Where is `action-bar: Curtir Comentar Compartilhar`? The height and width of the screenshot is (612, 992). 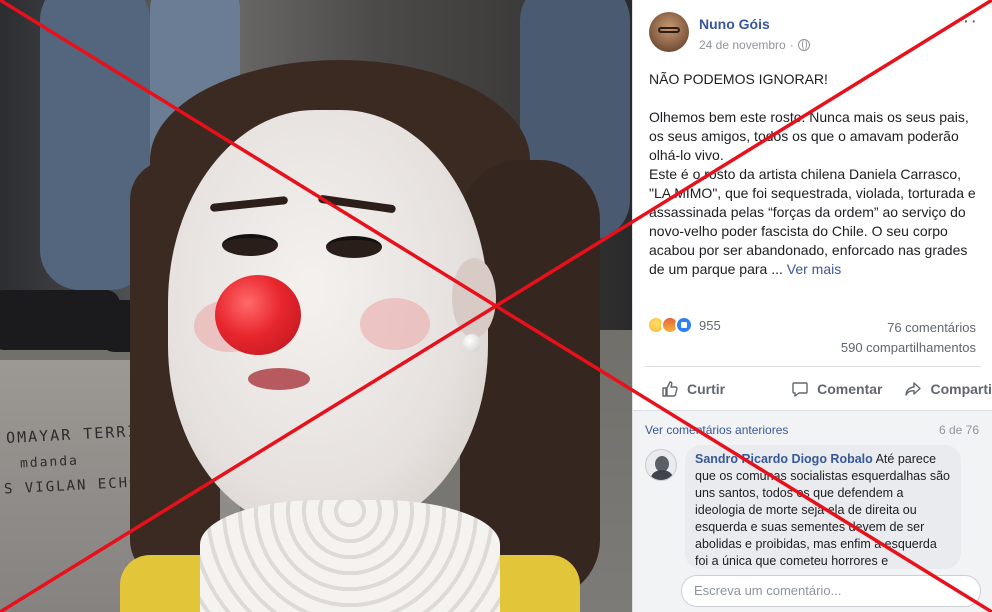
action-bar: Curtir Comentar Compartilhar is located at coordinates (818, 388).